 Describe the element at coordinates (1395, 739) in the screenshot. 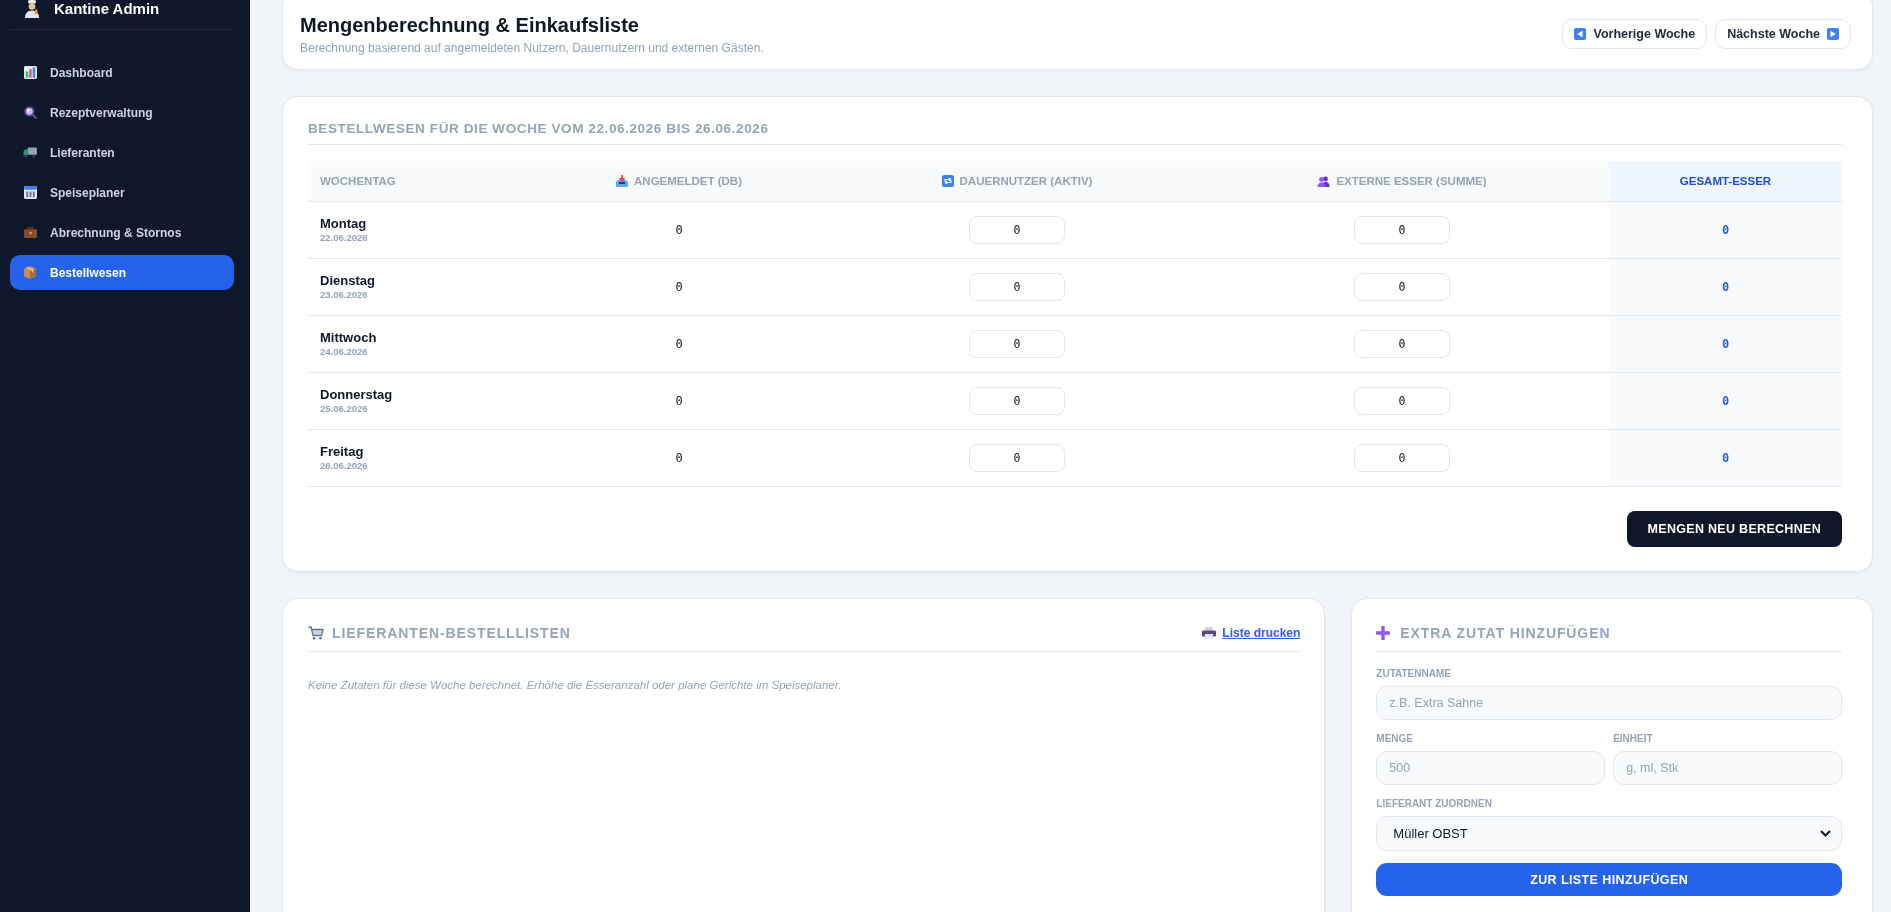

I see `field-label: MENGE` at that location.